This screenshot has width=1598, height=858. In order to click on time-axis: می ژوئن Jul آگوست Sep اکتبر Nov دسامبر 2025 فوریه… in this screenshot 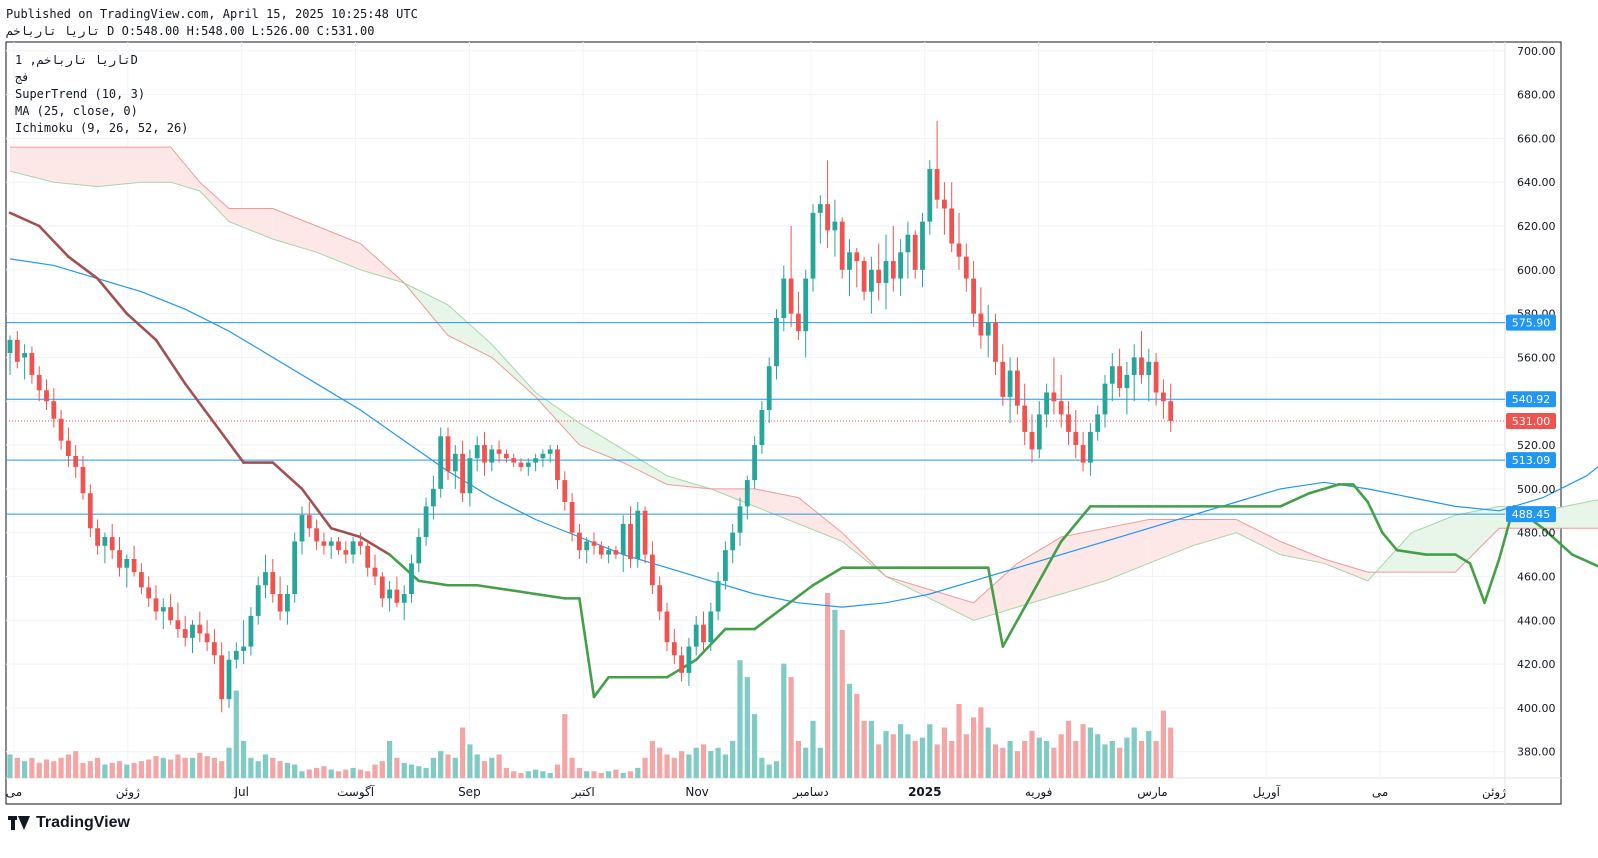, I will do `click(756, 792)`.